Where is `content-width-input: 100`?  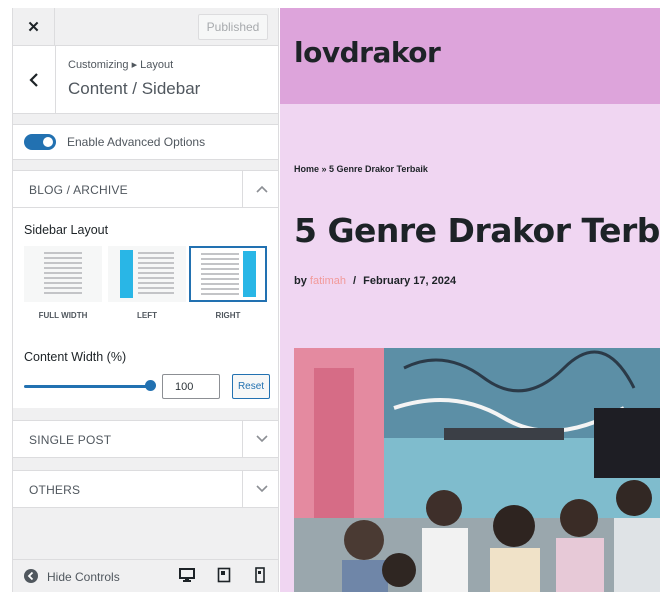
content-width-input: 100 is located at coordinates (191, 386).